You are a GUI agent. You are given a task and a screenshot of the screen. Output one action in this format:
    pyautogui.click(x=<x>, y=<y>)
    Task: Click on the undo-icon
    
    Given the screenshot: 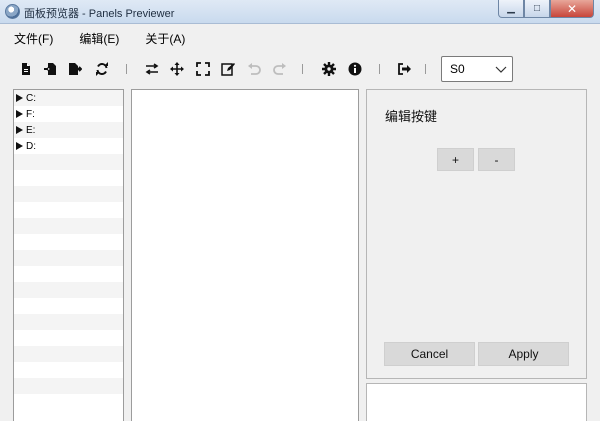 What is the action you would take?
    pyautogui.click(x=254, y=69)
    